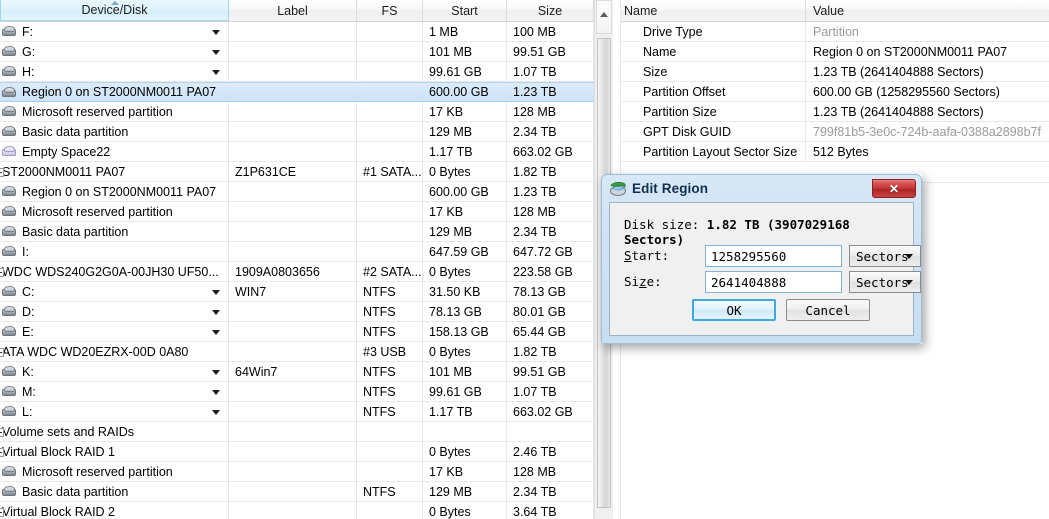 The height and width of the screenshot is (519, 1049). What do you see at coordinates (550, 431) in the screenshot?
I see `cell-size` at bounding box center [550, 431].